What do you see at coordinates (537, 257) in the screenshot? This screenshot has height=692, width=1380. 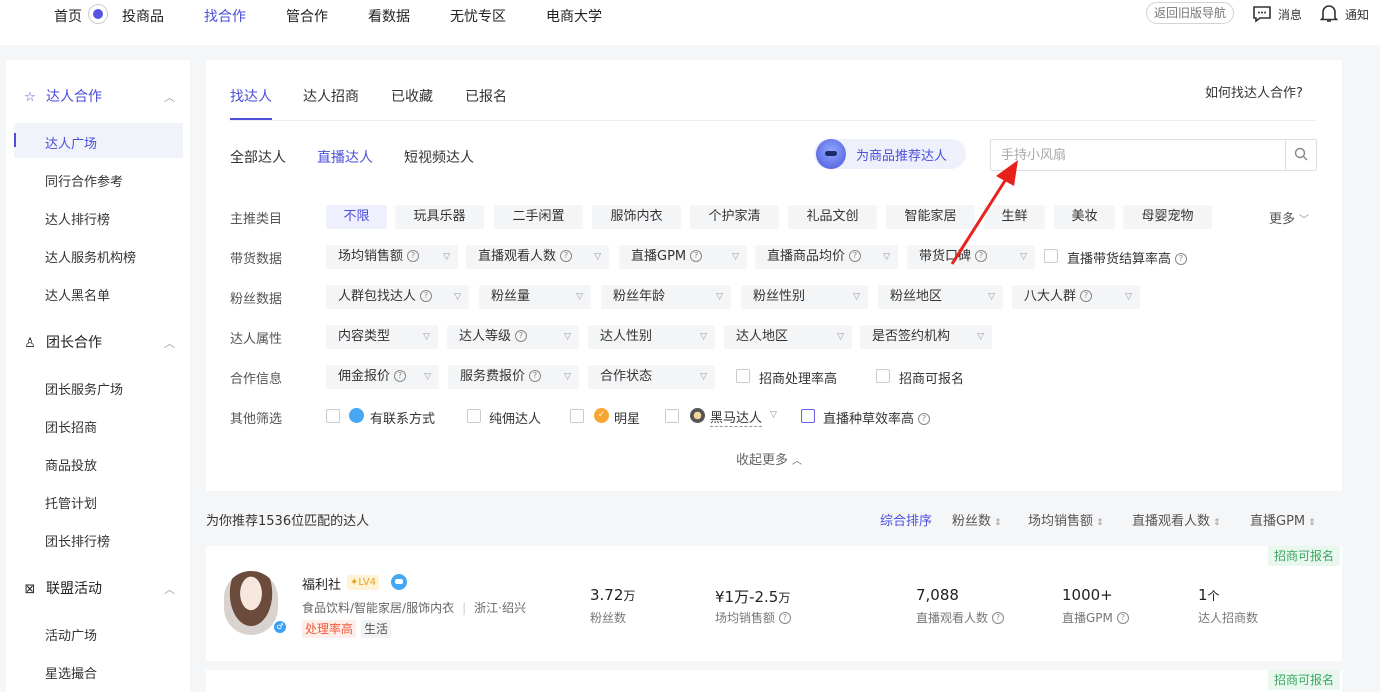 I see `sales-dropdown: 直播观看人数? ▽` at bounding box center [537, 257].